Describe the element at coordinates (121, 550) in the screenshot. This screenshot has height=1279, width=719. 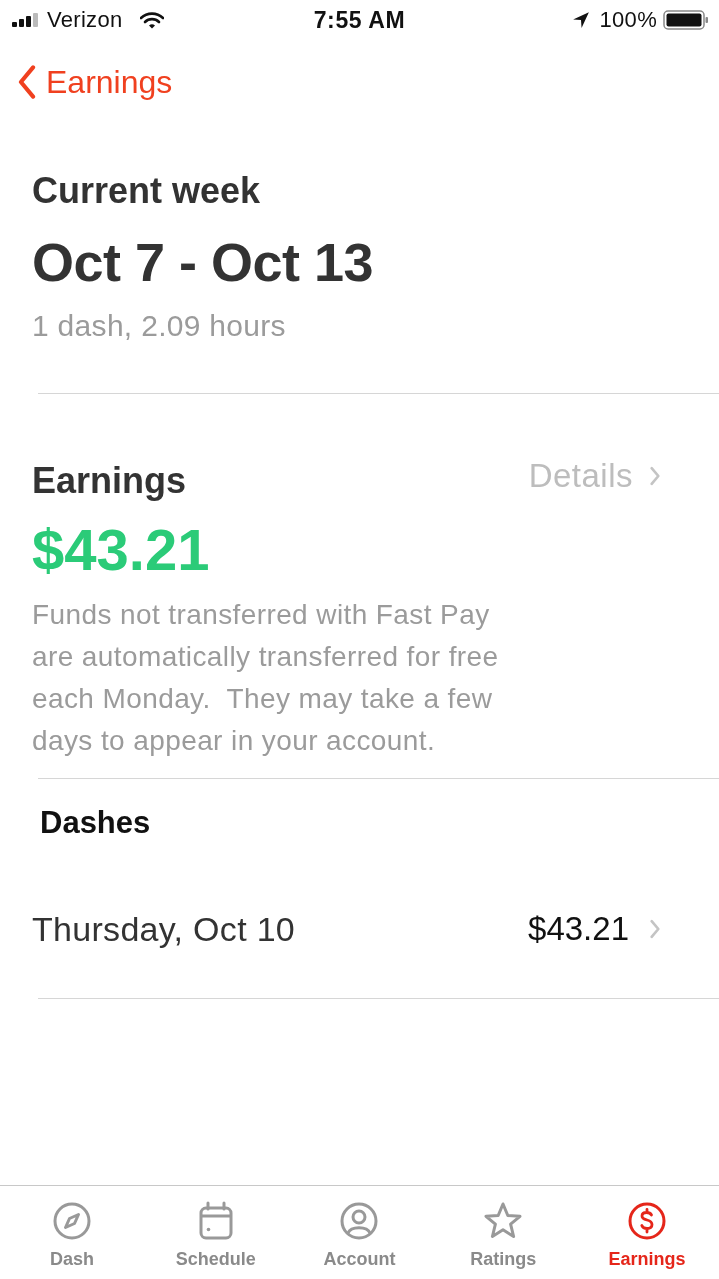
I see `earnings-amount: $43.21` at that location.